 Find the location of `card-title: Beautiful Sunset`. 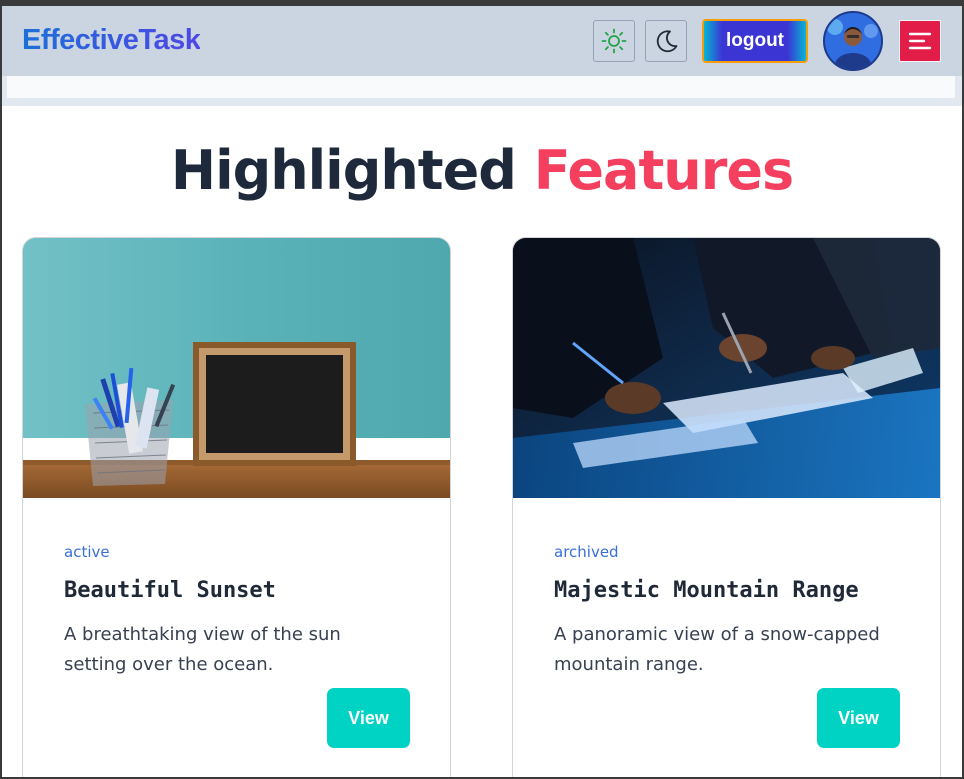

card-title: Beautiful Sunset is located at coordinates (170, 590).